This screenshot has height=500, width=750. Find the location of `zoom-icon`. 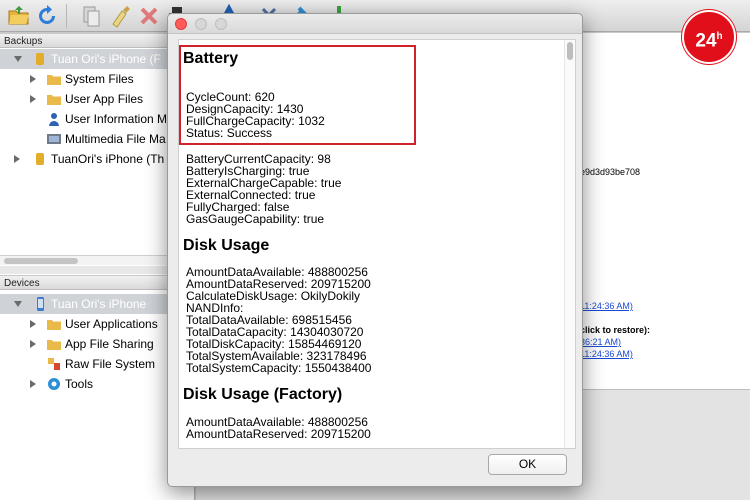

zoom-icon is located at coordinates (221, 24).